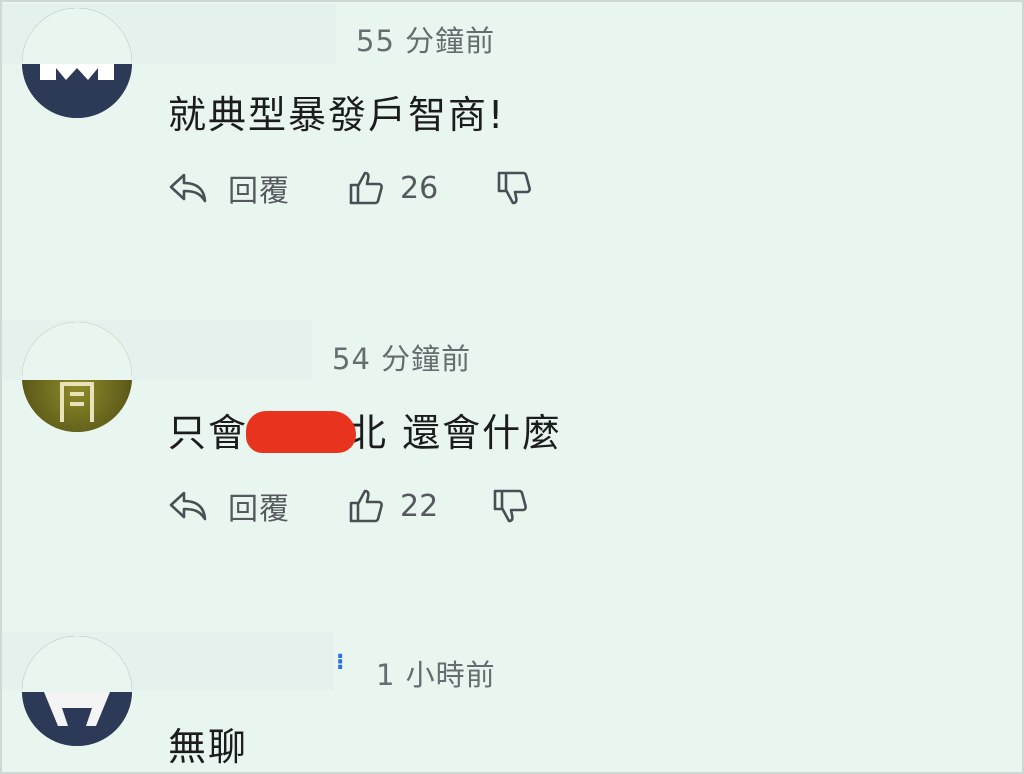  I want to click on comment-text: 只會 北 還會什麼, so click(365, 429).